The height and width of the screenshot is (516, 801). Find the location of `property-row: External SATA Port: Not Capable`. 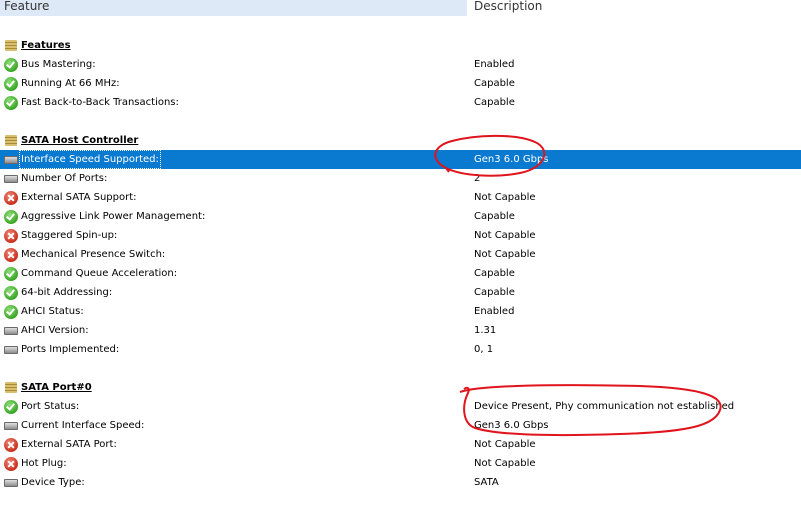

property-row: External SATA Port: Not Capable is located at coordinates (400, 444).